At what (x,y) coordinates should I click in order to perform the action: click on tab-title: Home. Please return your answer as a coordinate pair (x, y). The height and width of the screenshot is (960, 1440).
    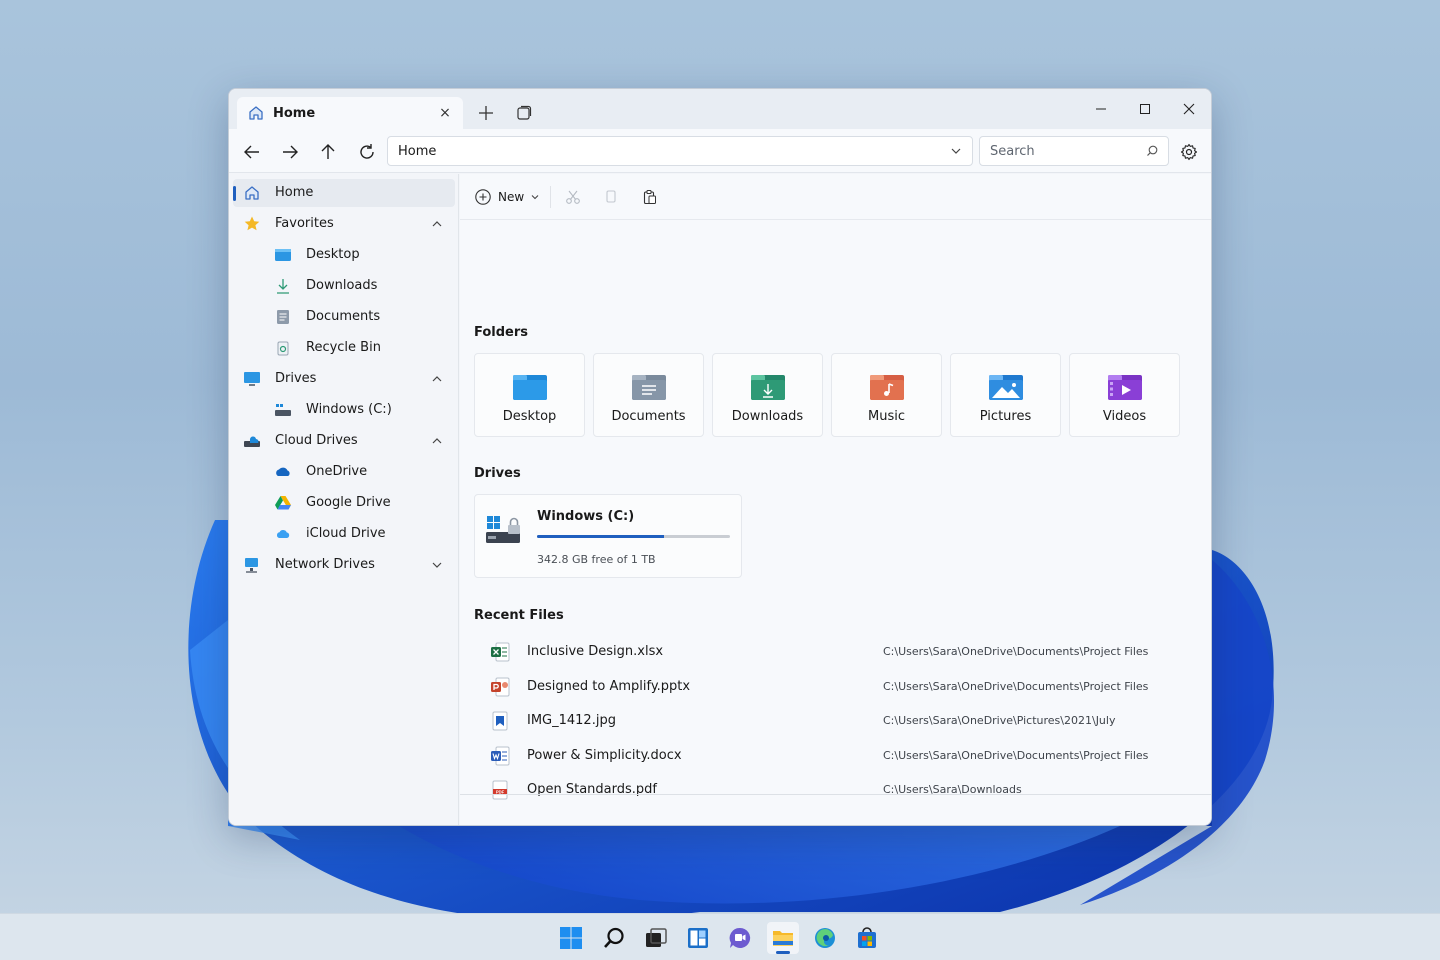
    Looking at the image, I should click on (294, 113).